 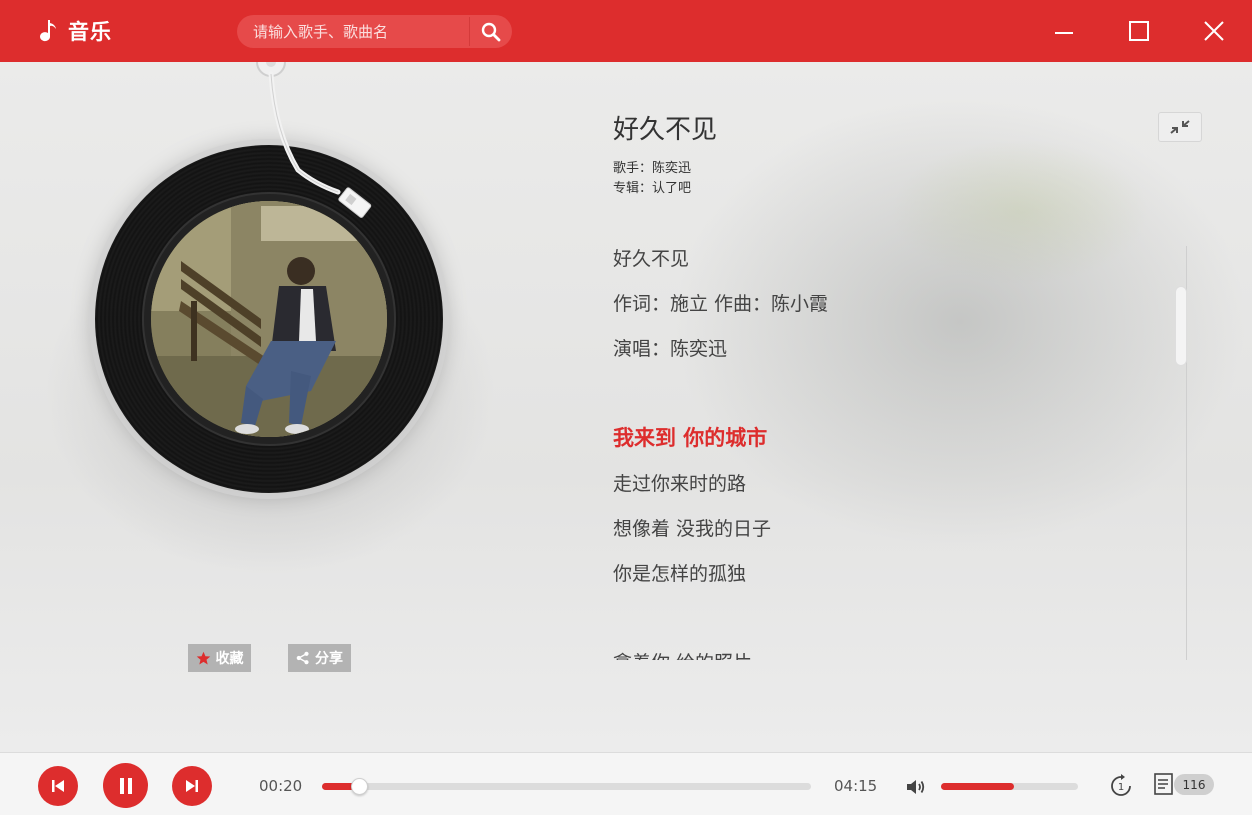 What do you see at coordinates (690, 437) in the screenshot?
I see `lyric-line-current: 我来到 你的城市` at bounding box center [690, 437].